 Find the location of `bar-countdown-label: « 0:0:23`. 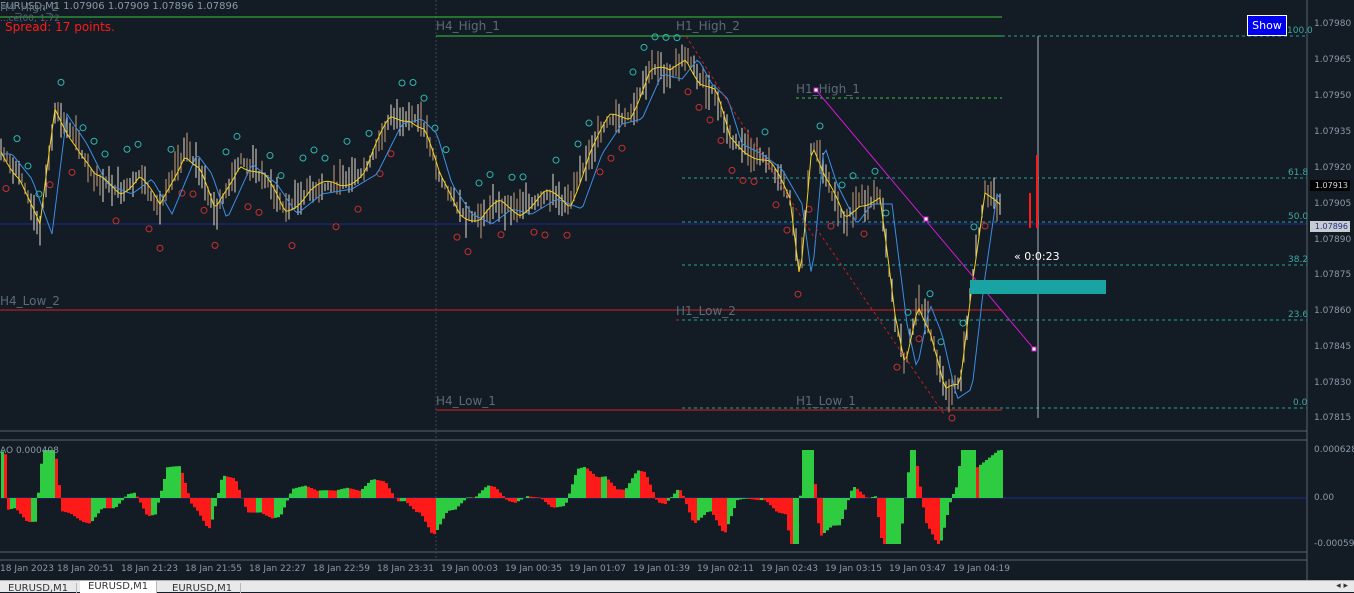

bar-countdown-label: « 0:0:23 is located at coordinates (1037, 256).